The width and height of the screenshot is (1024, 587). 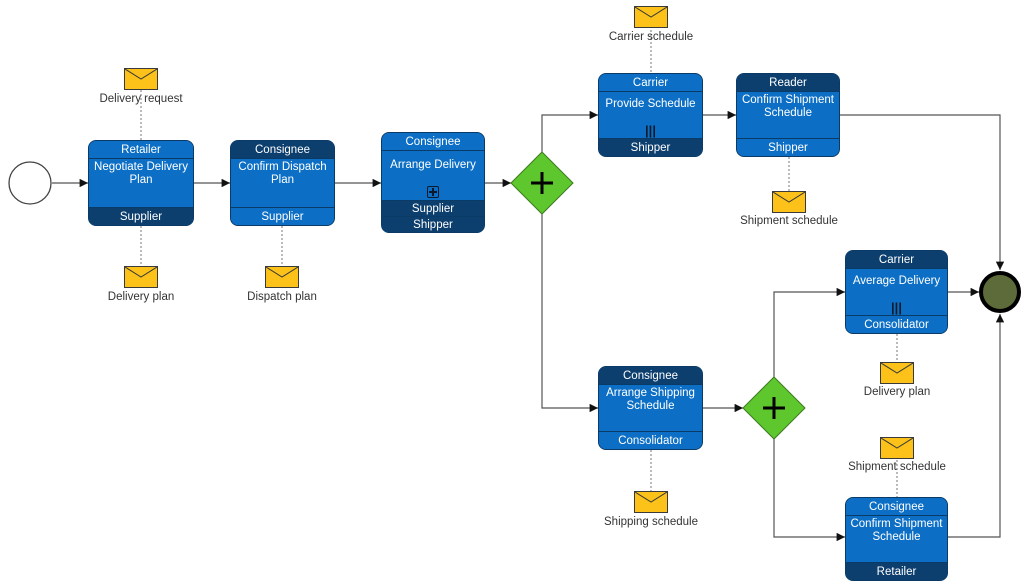 What do you see at coordinates (433, 165) in the screenshot?
I see `task-name: Arrange Delivery` at bounding box center [433, 165].